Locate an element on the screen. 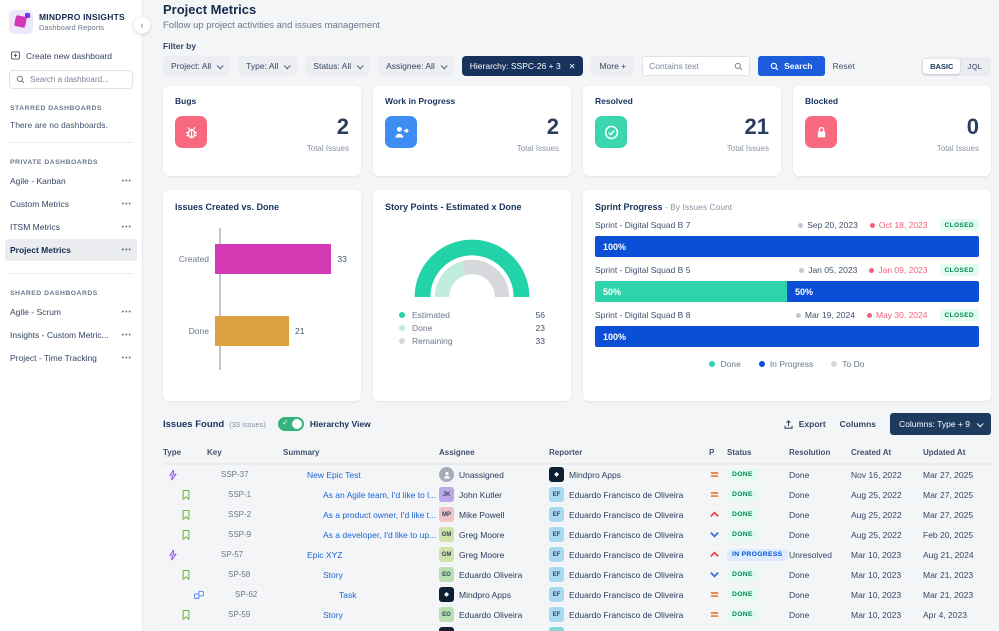  sidebar-dashboard-item: Custom Metrics ••• is located at coordinates (71, 204).